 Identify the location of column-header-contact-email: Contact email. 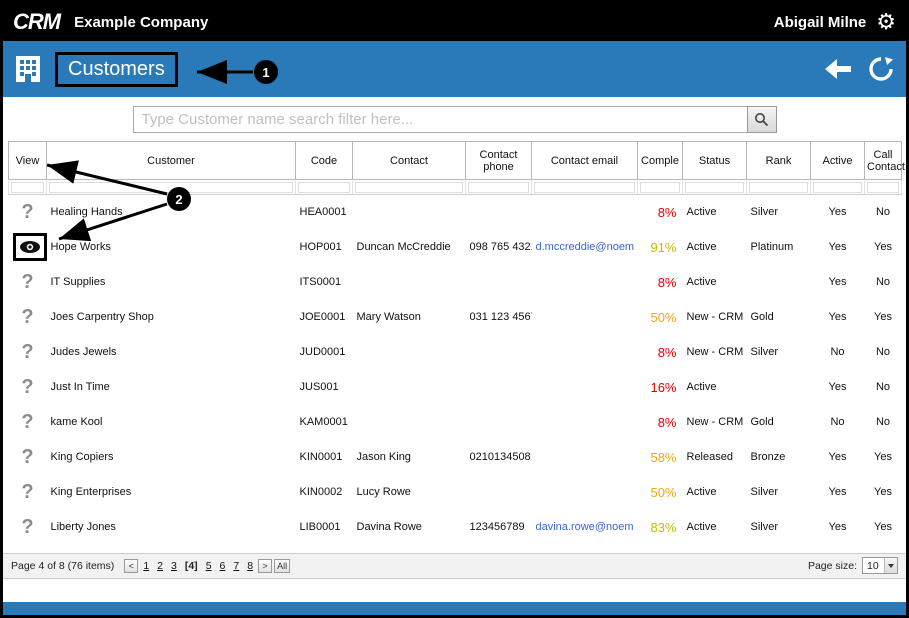
(584, 160).